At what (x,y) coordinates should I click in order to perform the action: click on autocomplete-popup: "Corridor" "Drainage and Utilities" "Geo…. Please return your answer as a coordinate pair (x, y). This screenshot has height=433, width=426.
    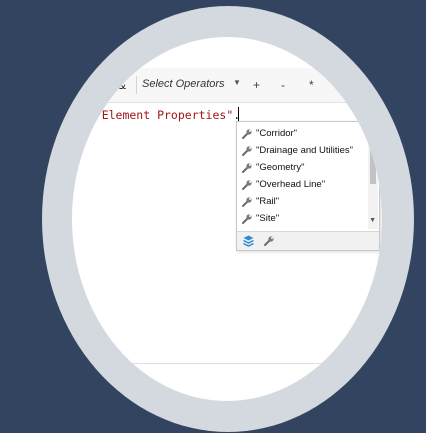
    Looking at the image, I should click on (308, 186).